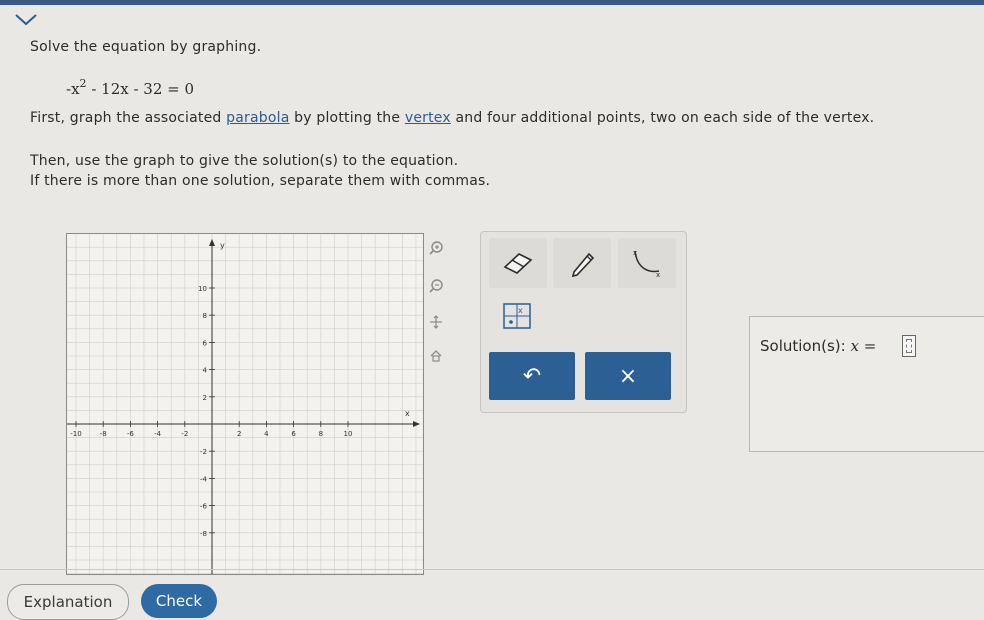  Describe the element at coordinates (239, 434) in the screenshot. I see `x-tick-label: 2` at that location.